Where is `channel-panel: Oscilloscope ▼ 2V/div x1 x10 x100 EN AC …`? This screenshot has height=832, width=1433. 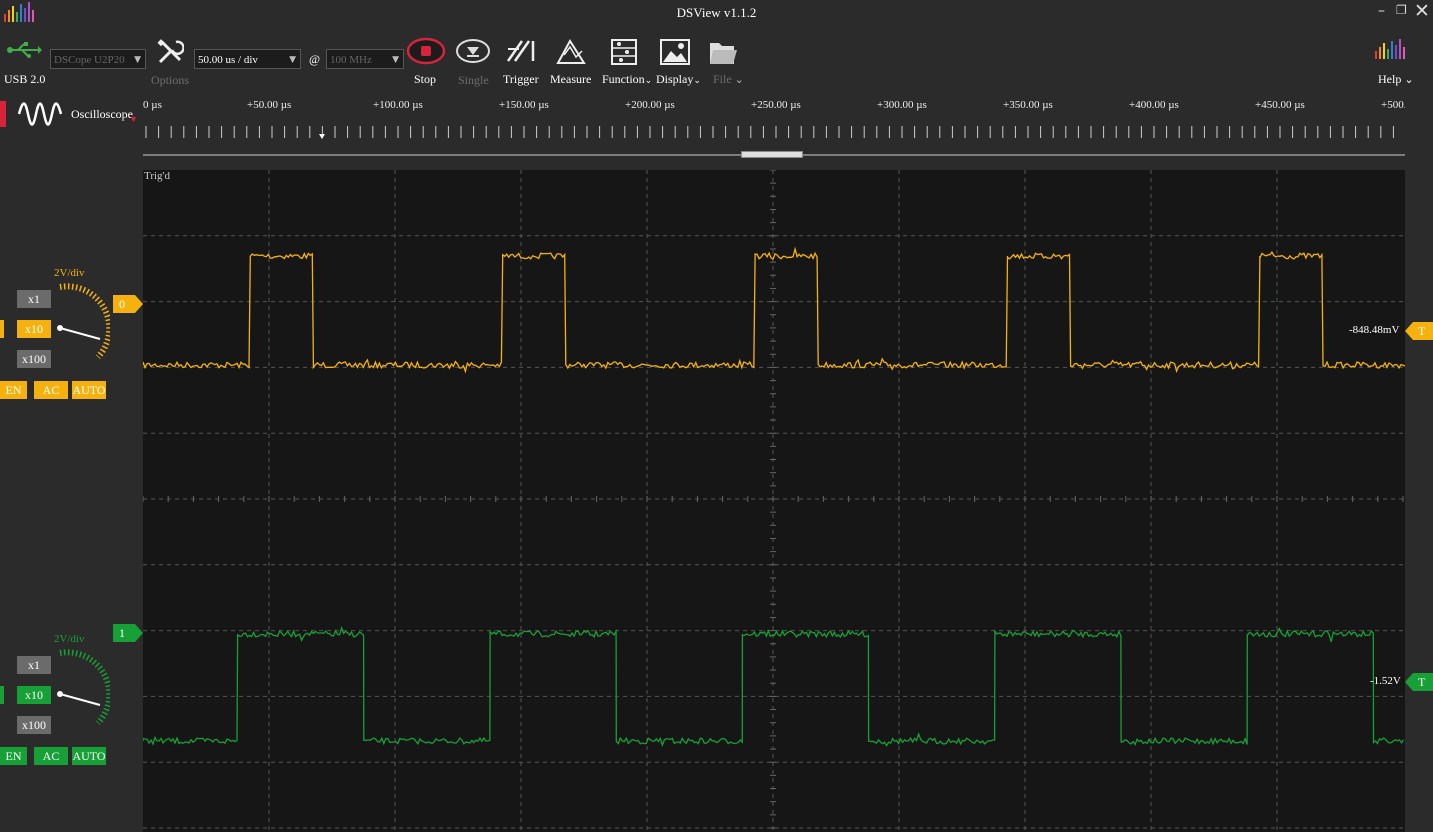
channel-panel: Oscilloscope ▼ 2V/div x1 x10 x100 EN AC … is located at coordinates (71, 464).